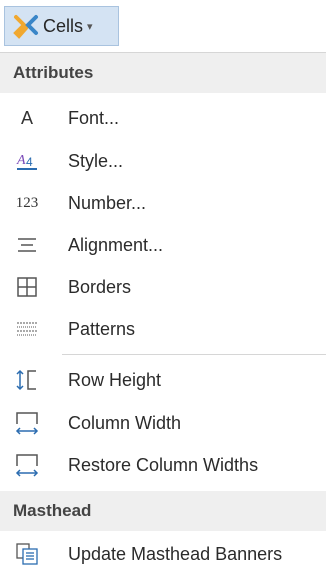  What do you see at coordinates (27, 287) in the screenshot?
I see `borders-icon` at bounding box center [27, 287].